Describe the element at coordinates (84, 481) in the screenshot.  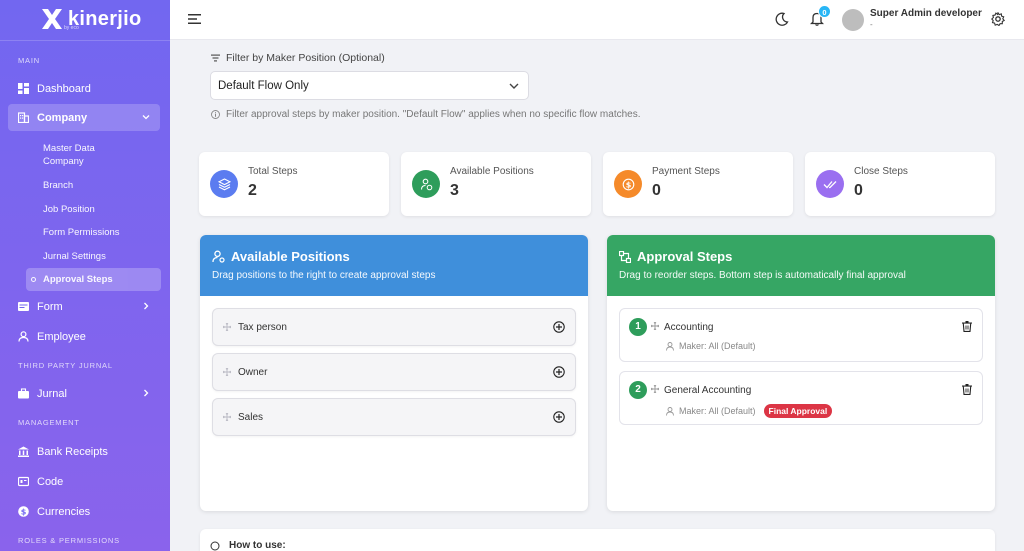
I see `sidebar-item-code: Code` at that location.